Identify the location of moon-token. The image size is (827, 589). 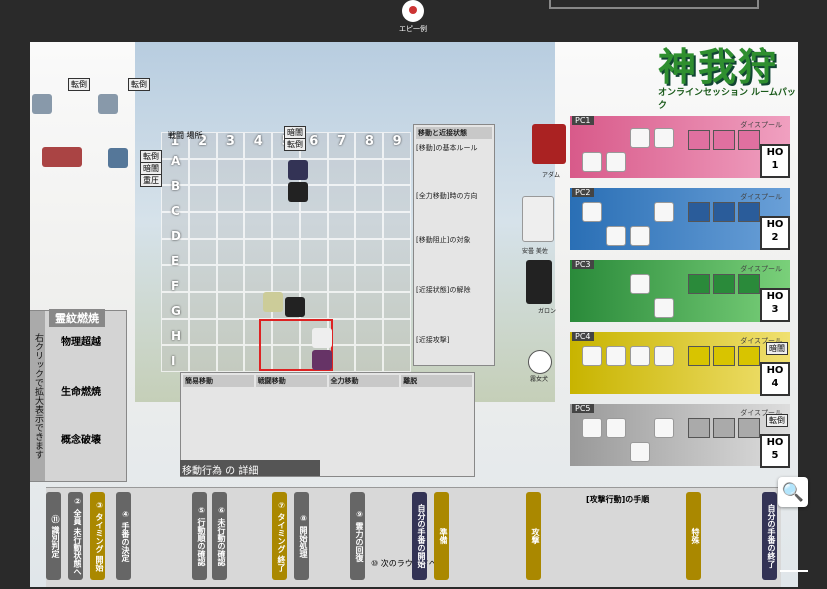
(298, 170).